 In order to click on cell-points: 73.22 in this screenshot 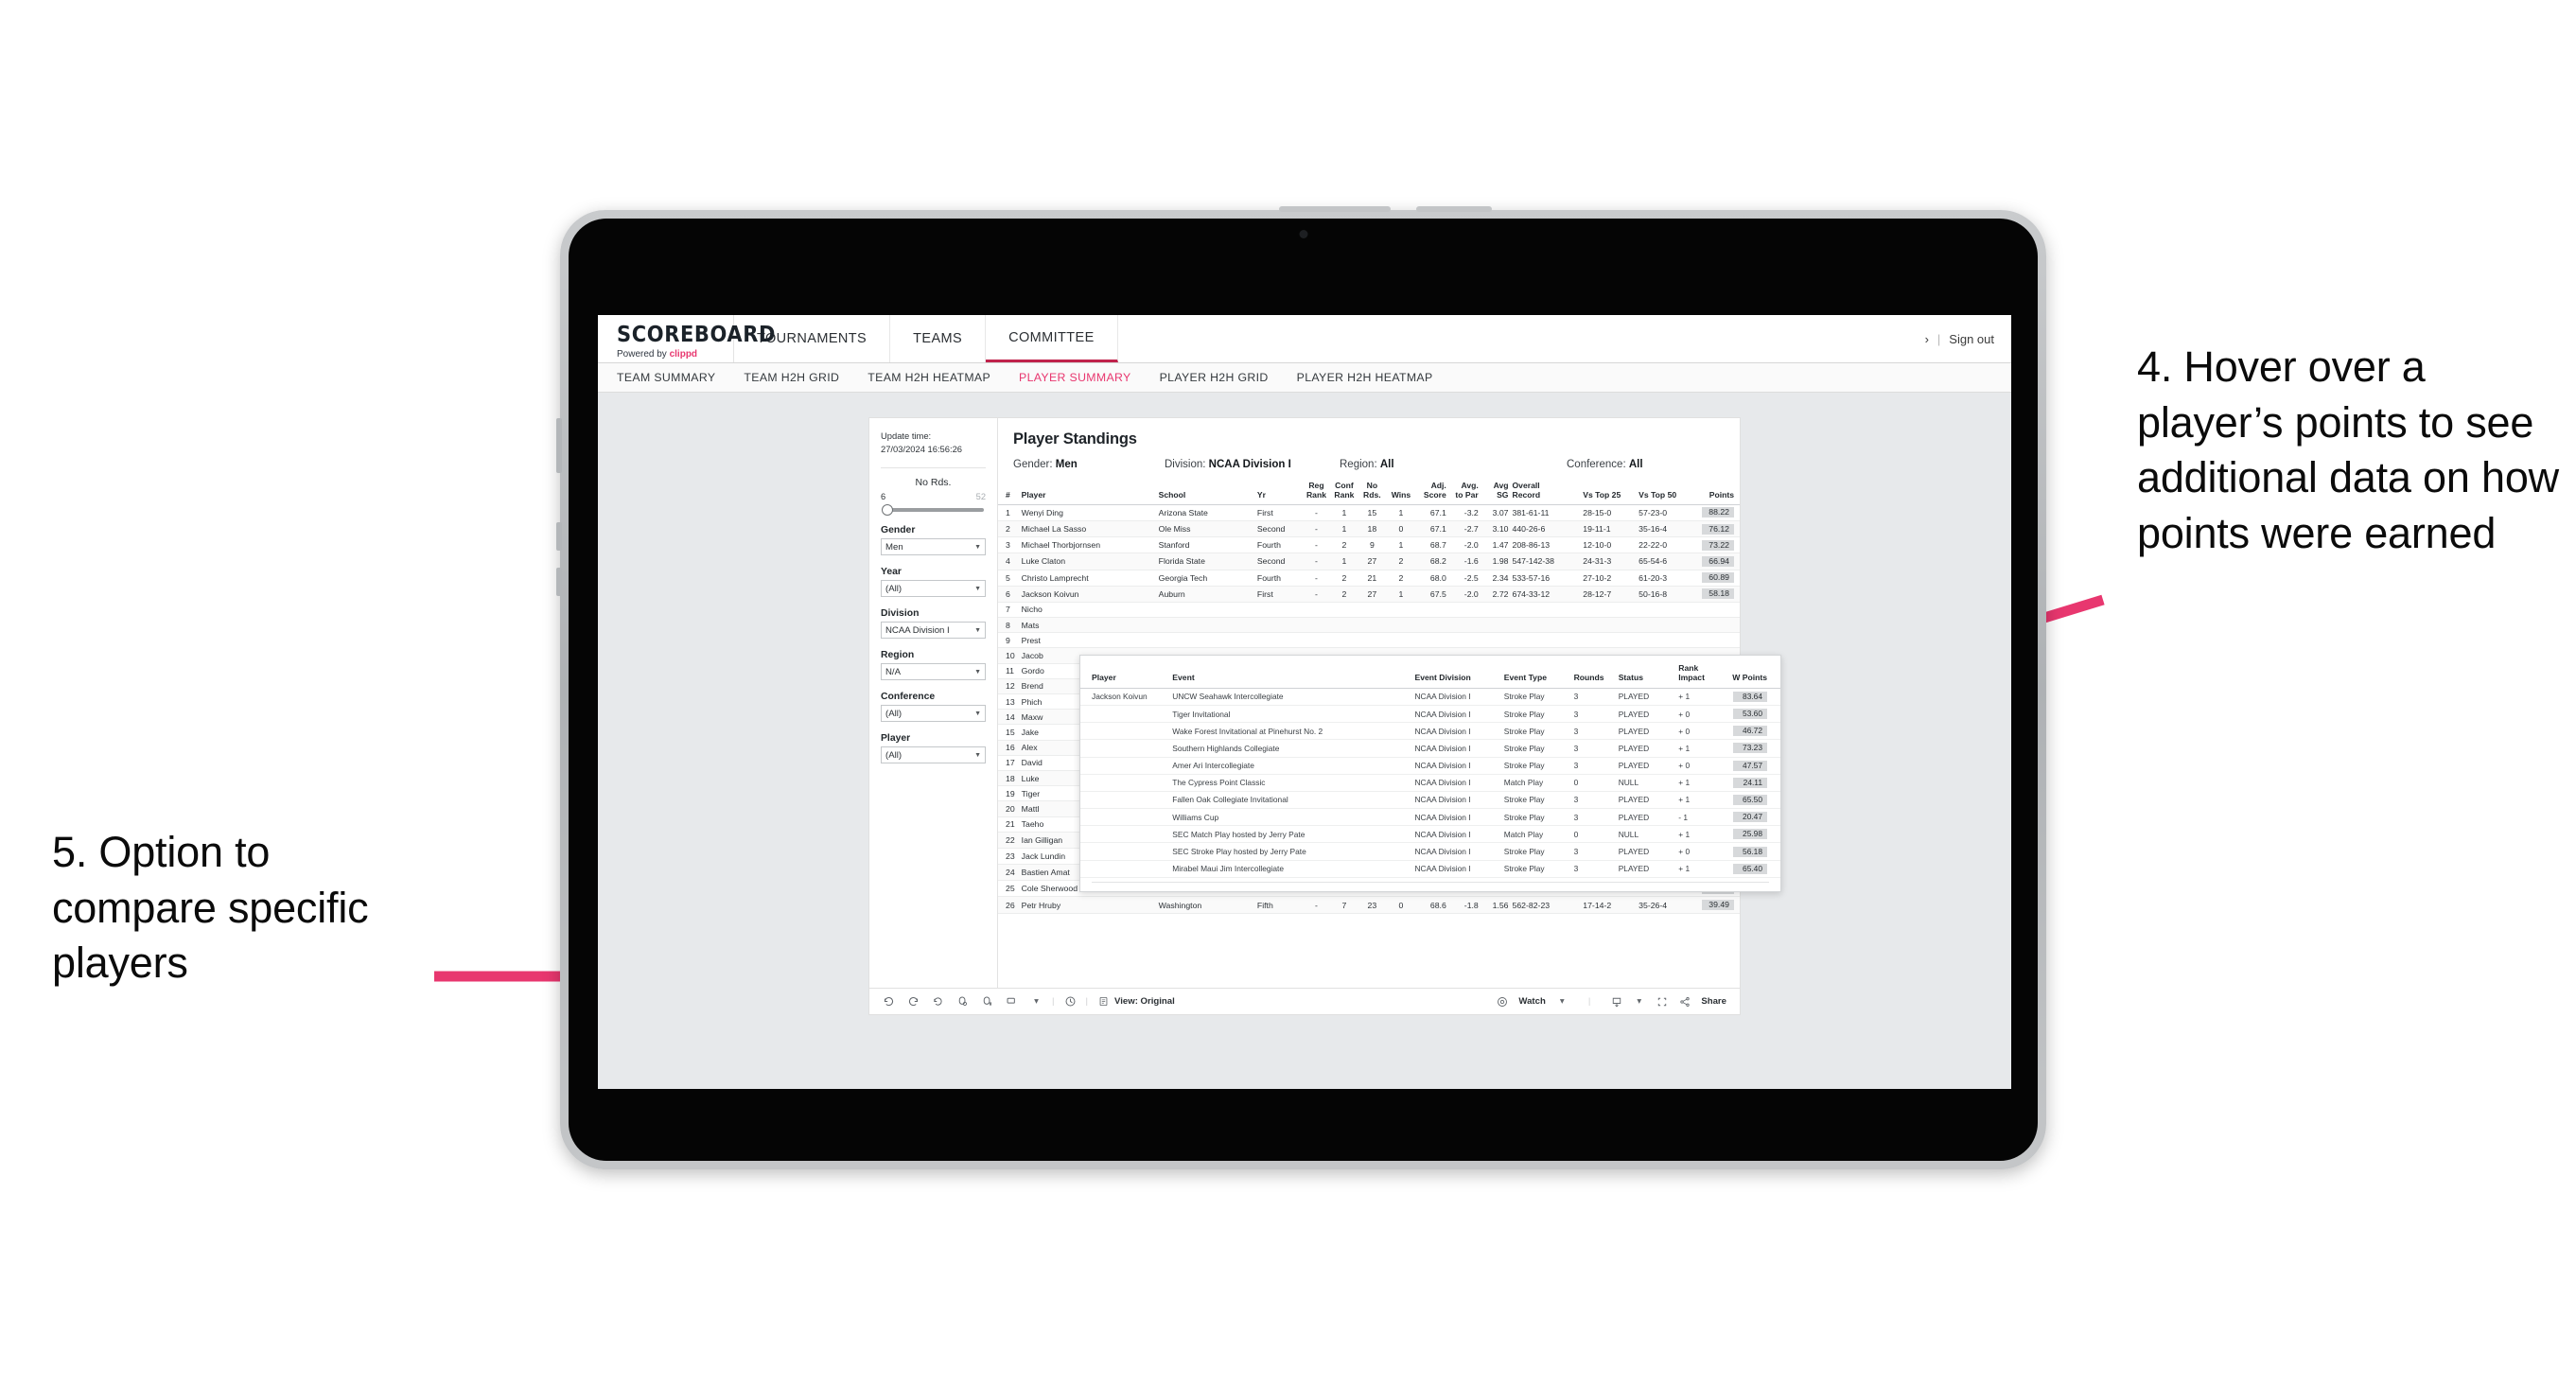, I will do `click(1716, 545)`.